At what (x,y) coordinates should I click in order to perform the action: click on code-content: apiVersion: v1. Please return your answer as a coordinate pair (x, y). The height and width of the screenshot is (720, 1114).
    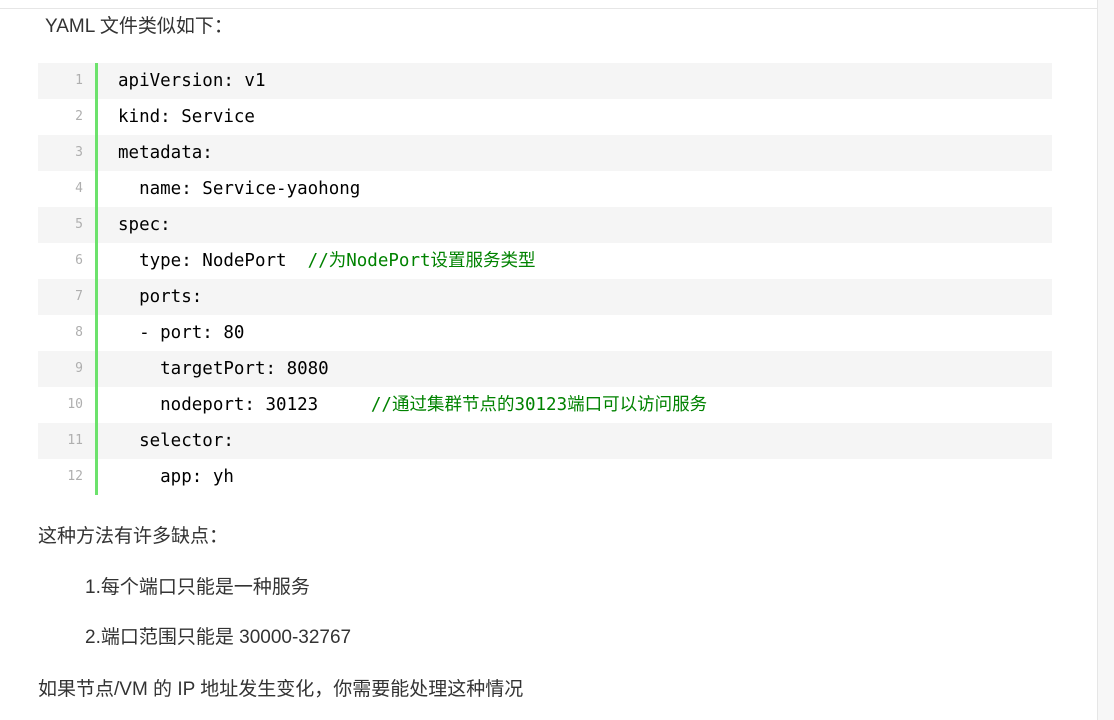
    Looking at the image, I should click on (573, 81).